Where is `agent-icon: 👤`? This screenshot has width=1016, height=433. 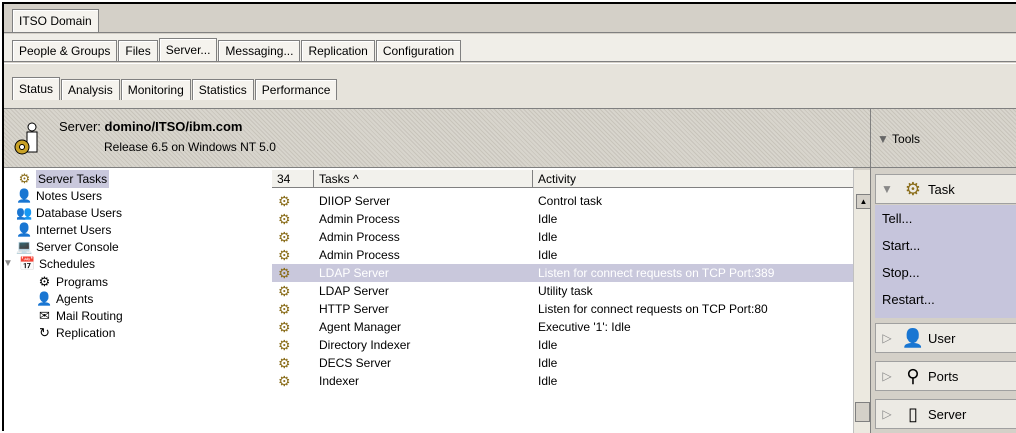
agent-icon: 👤 is located at coordinates (44, 298).